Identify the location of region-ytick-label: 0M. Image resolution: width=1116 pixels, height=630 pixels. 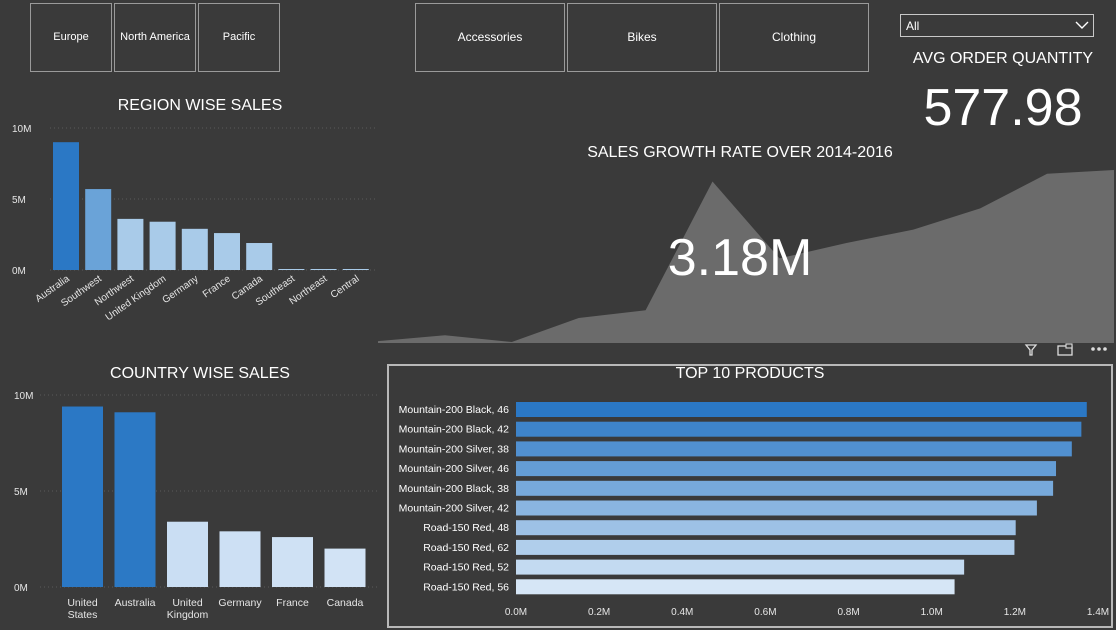
(19, 271).